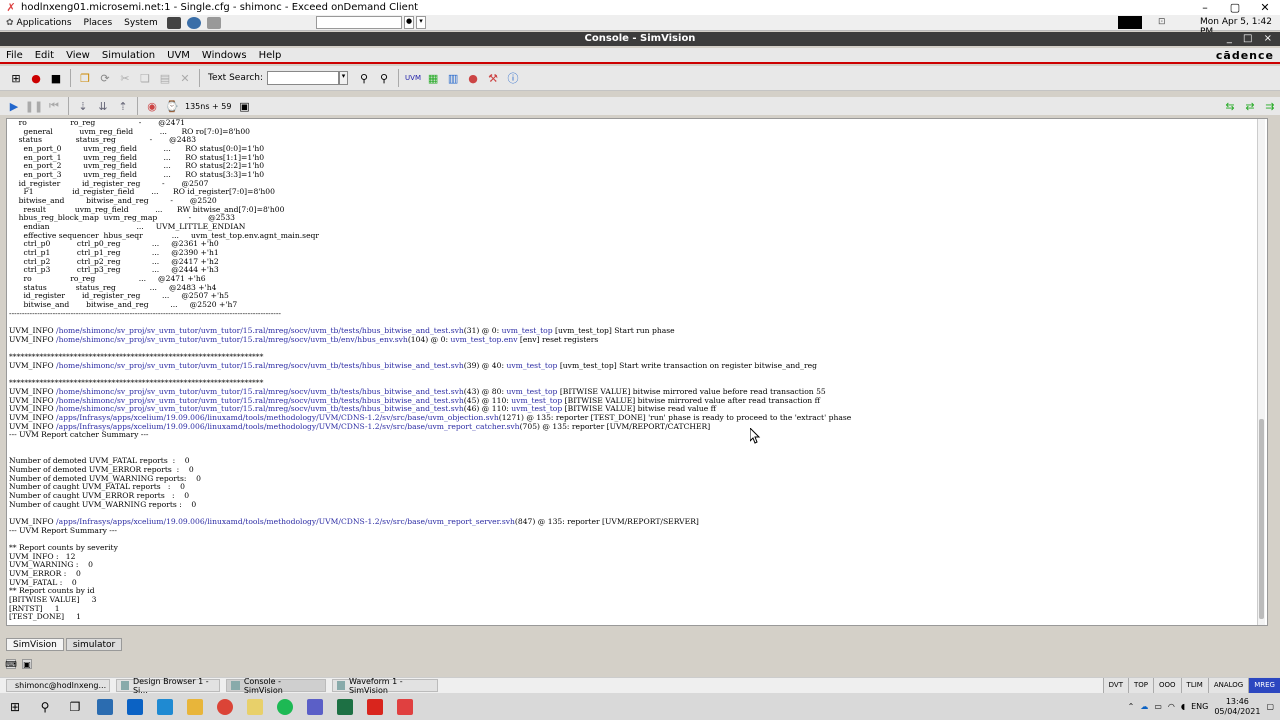 This screenshot has width=1280, height=720. What do you see at coordinates (185, 78) in the screenshot?
I see `delete-icon: ✕` at bounding box center [185, 78].